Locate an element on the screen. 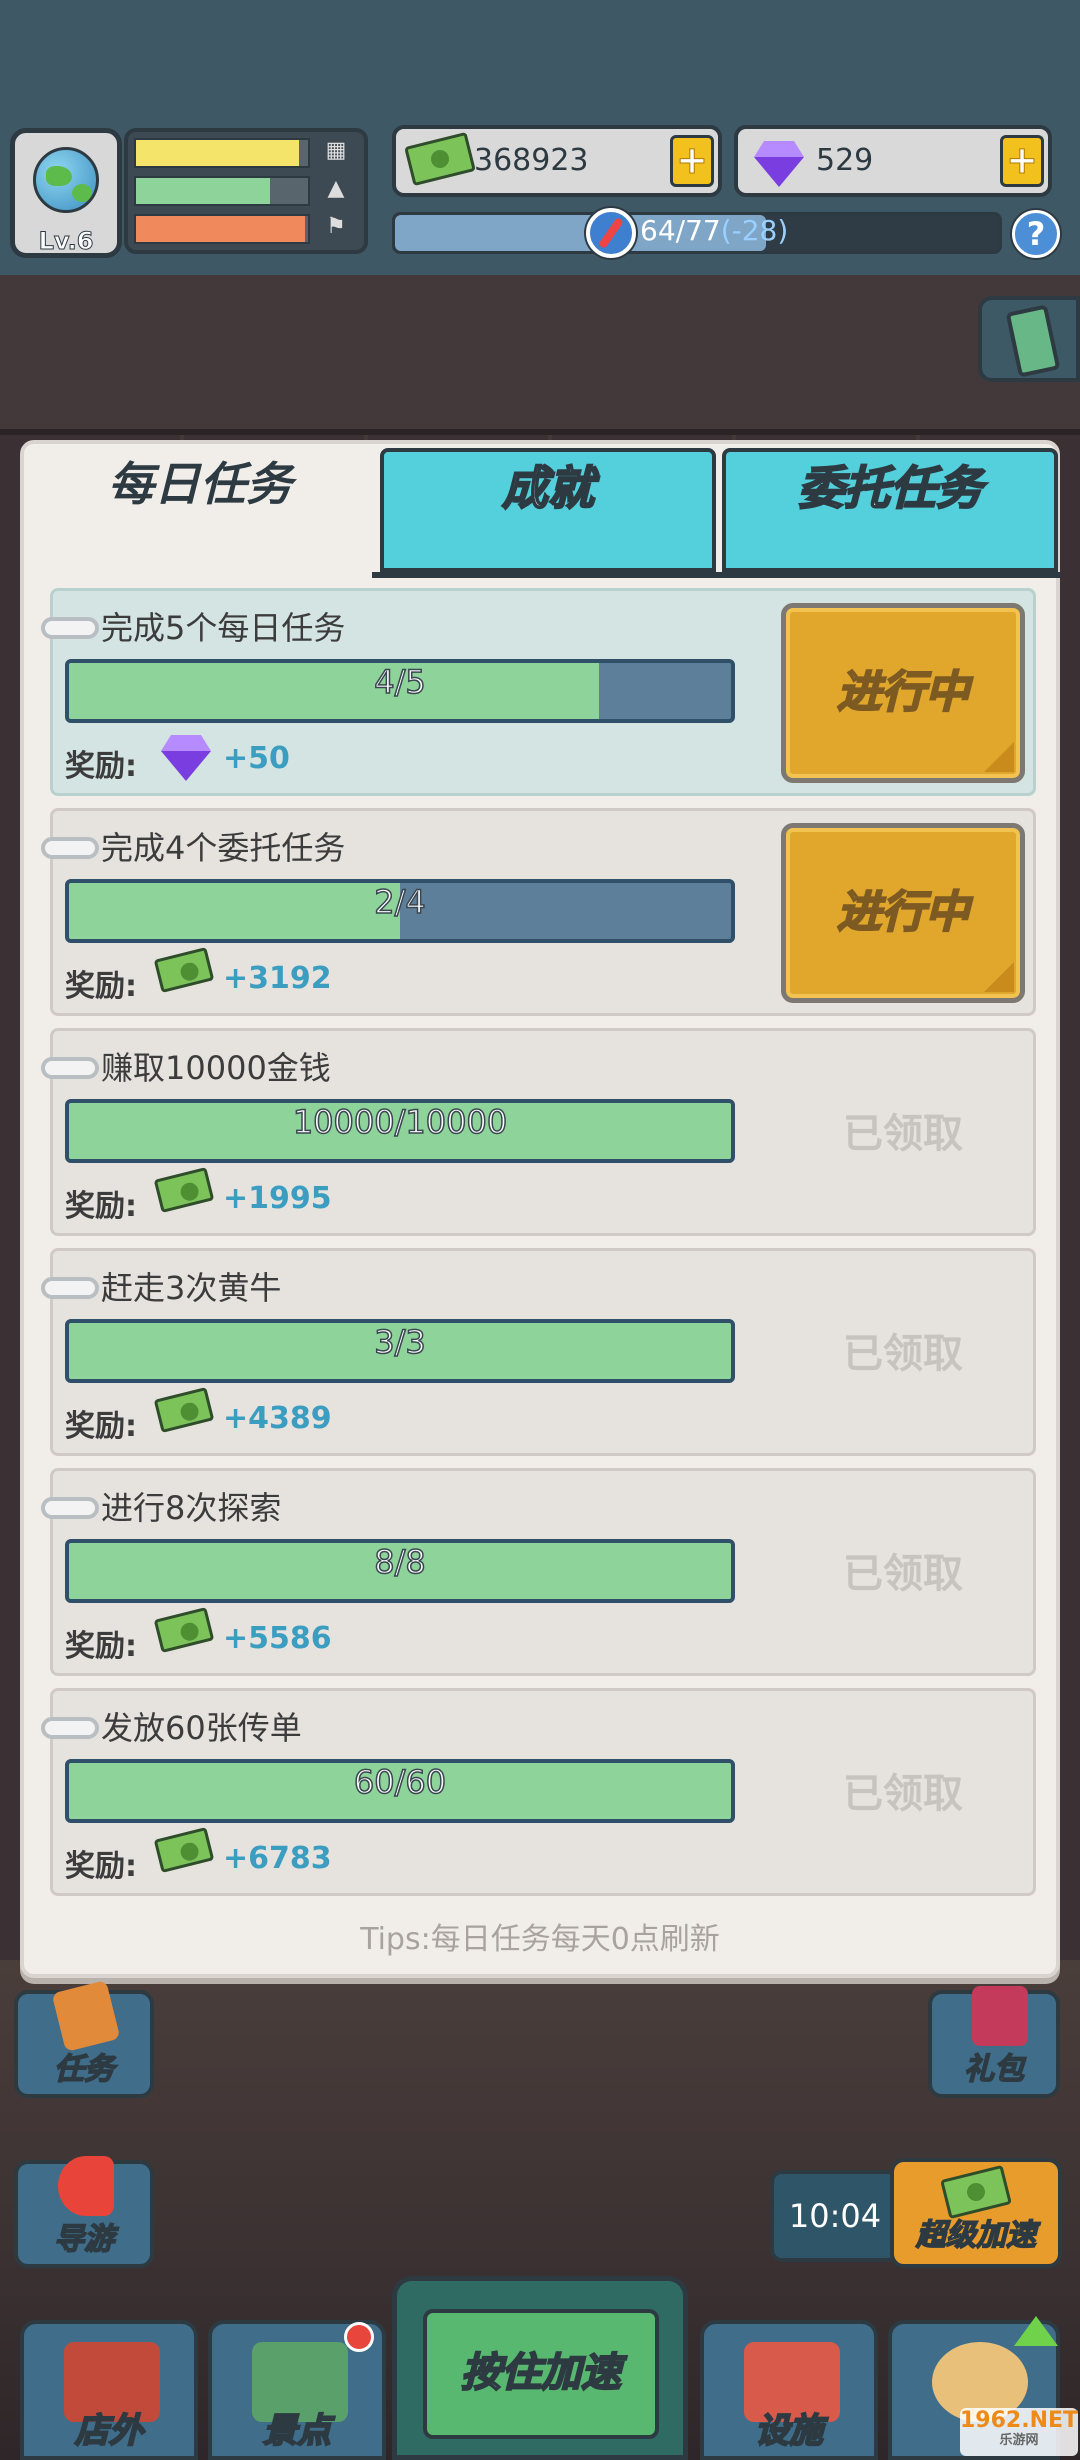  book-icon is located at coordinates (86, 2016).